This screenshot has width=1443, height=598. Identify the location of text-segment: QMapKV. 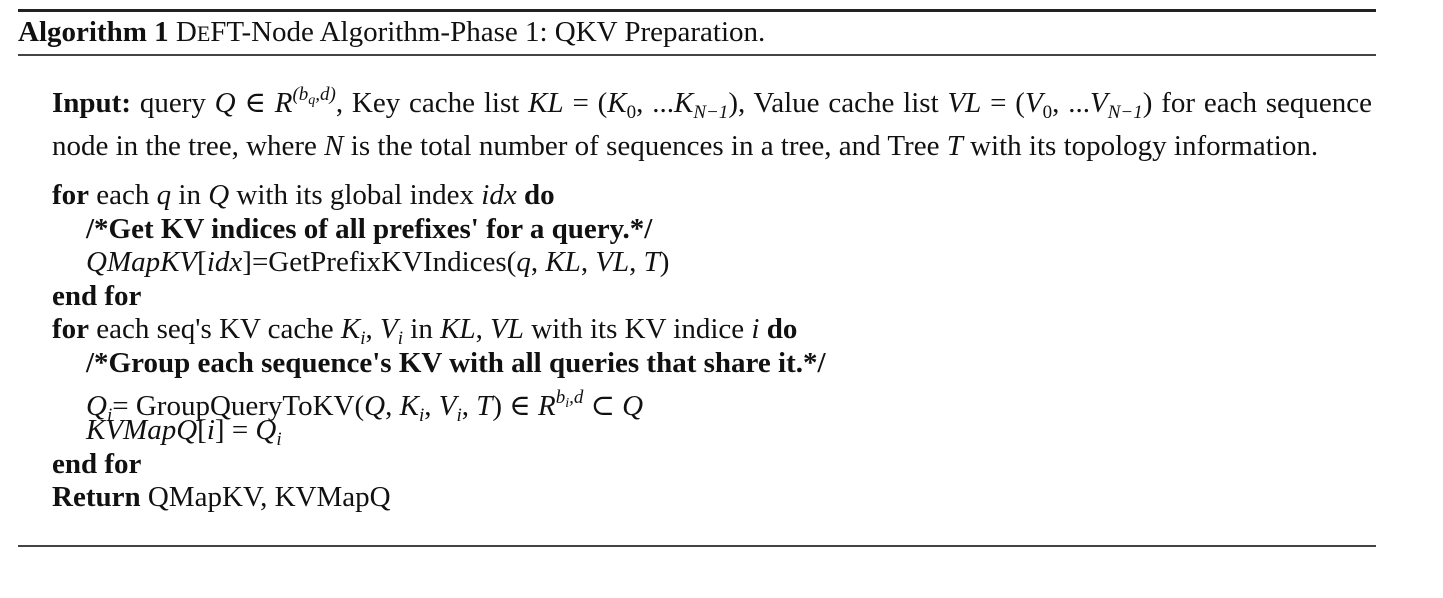
(142, 262).